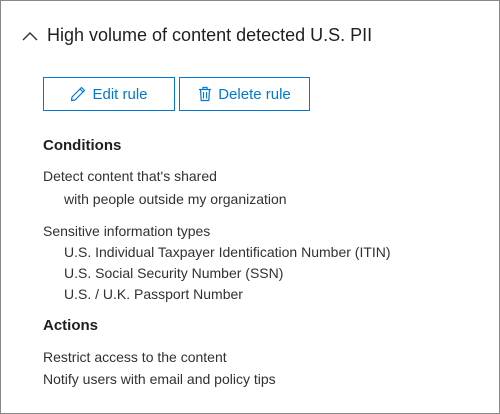 The image size is (500, 414). I want to click on detect-content-label: Detect content that's shared, so click(130, 176).